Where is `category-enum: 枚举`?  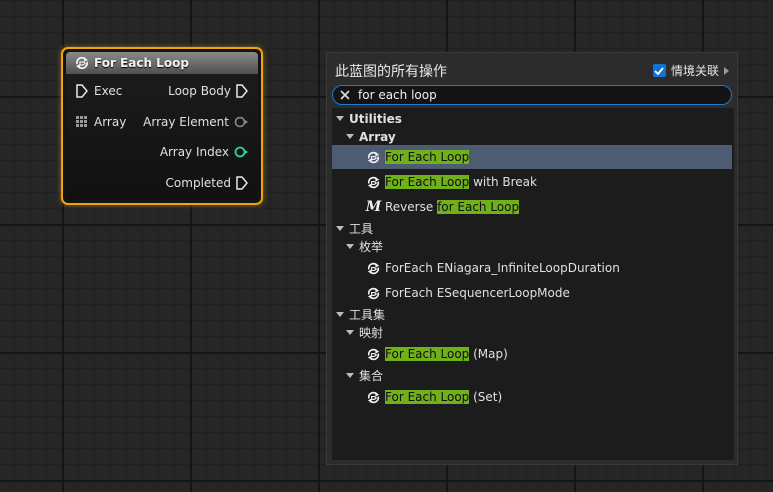
category-enum: 枚举 is located at coordinates (546, 246).